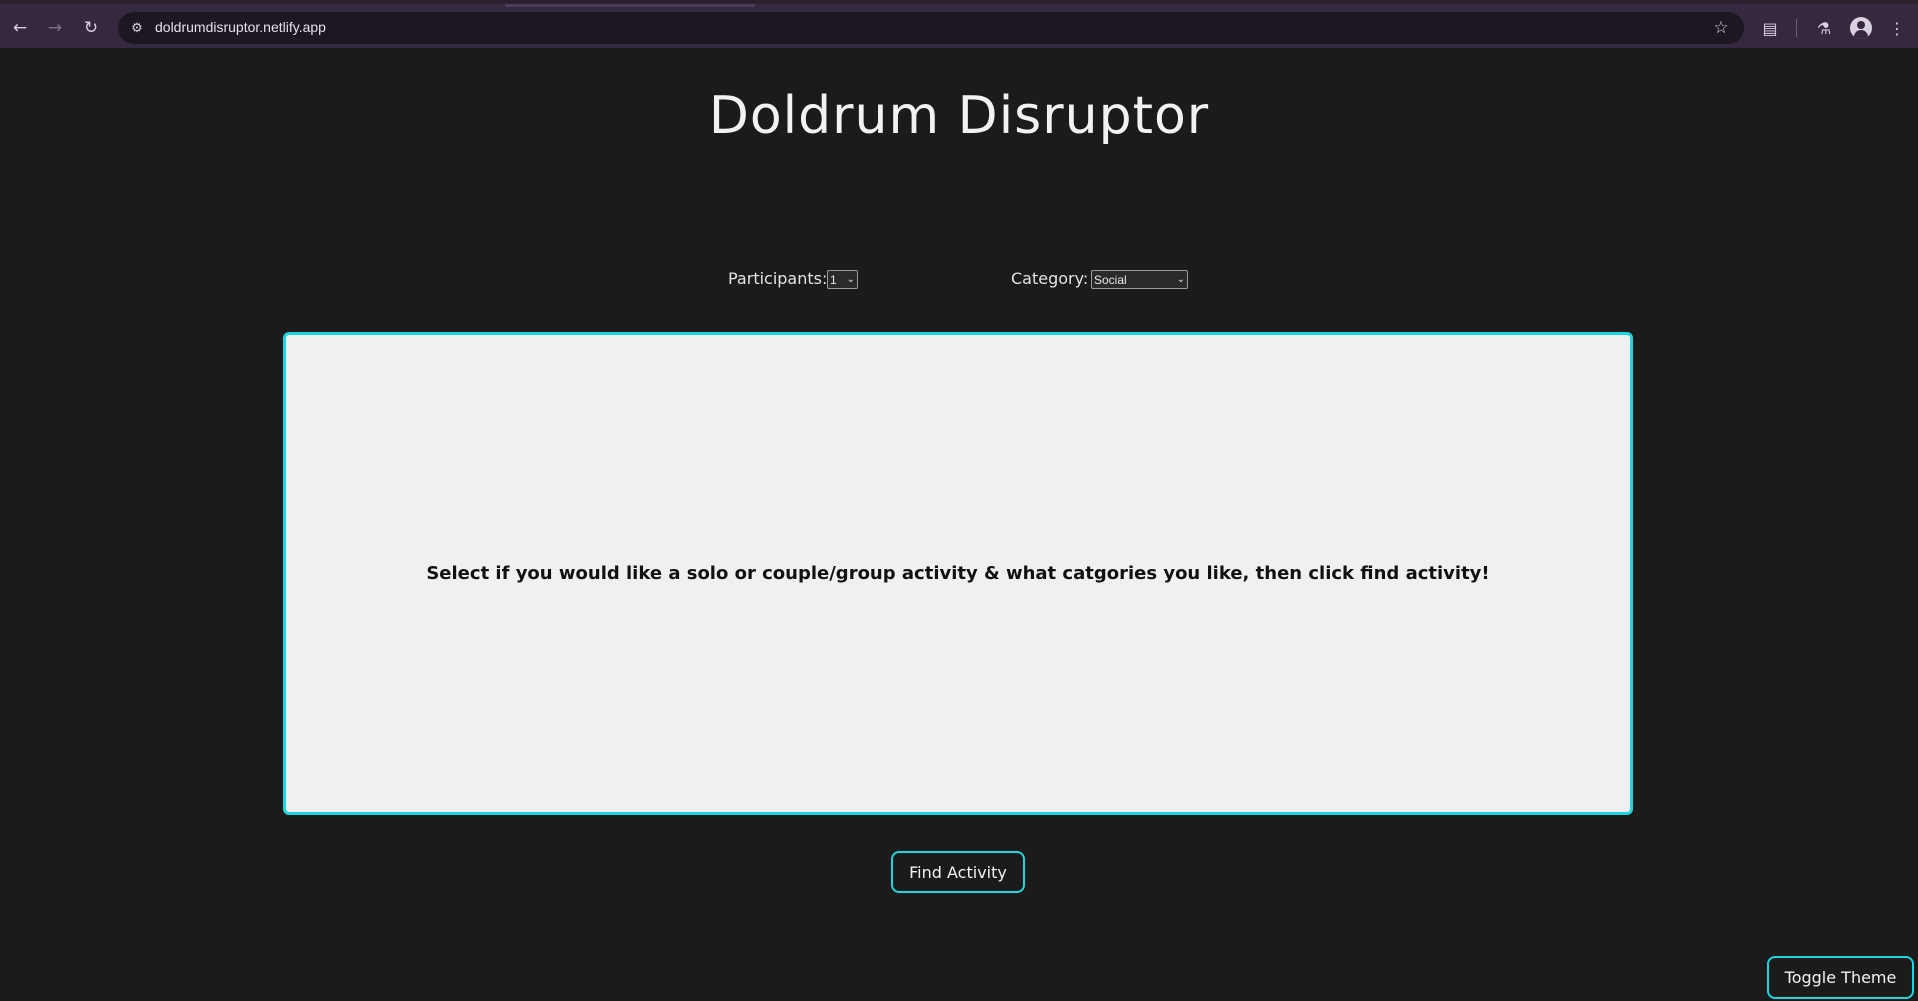  Describe the element at coordinates (1840, 977) in the screenshot. I see `toggle-theme-button: Toggle Theme` at that location.